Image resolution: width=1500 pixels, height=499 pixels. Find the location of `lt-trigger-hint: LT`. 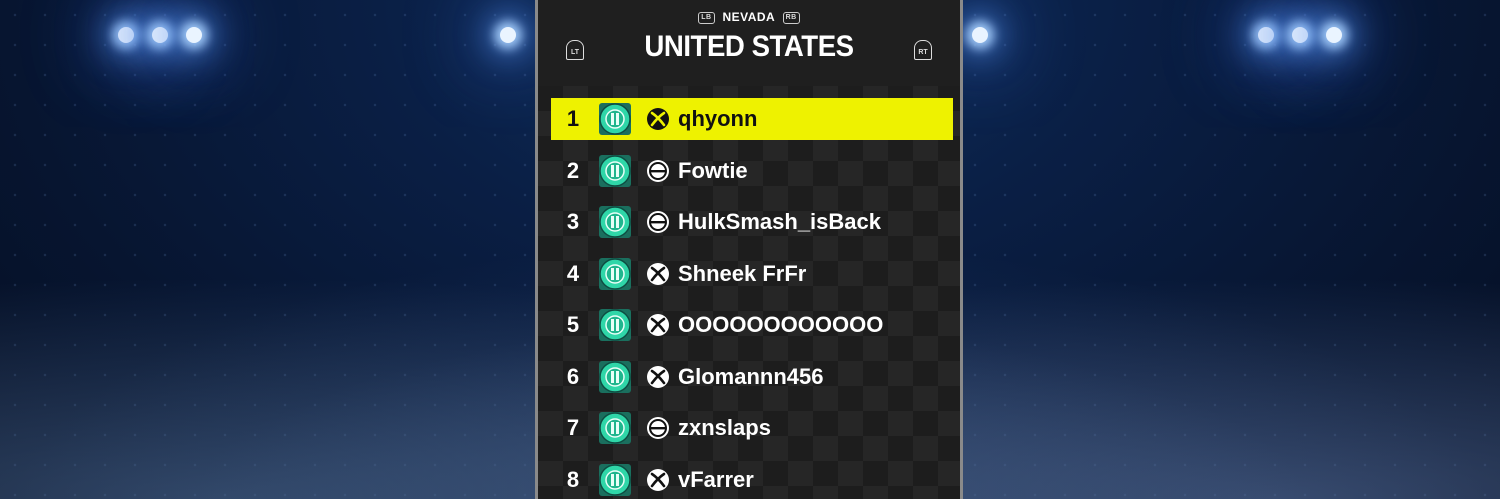

lt-trigger-hint: LT is located at coordinates (575, 50).